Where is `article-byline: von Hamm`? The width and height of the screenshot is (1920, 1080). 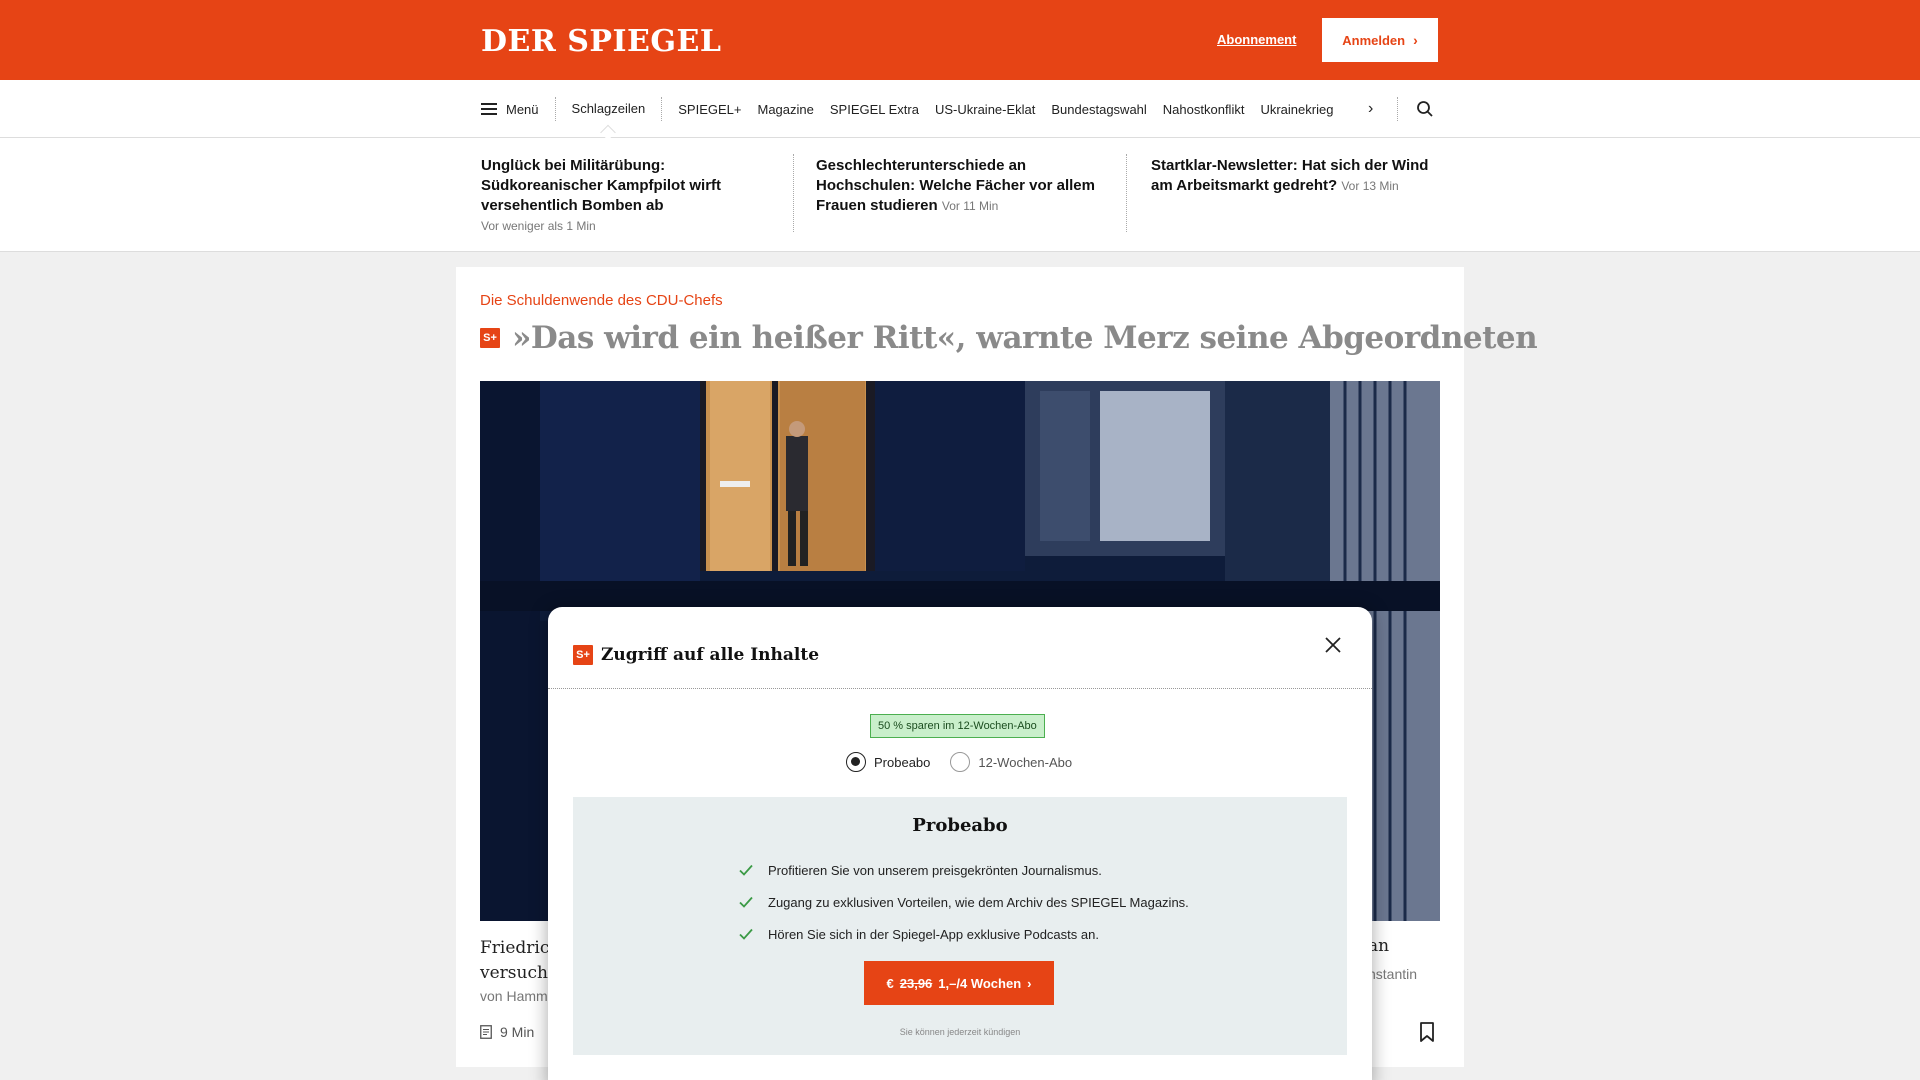
article-byline: von Hamm is located at coordinates (514, 996).